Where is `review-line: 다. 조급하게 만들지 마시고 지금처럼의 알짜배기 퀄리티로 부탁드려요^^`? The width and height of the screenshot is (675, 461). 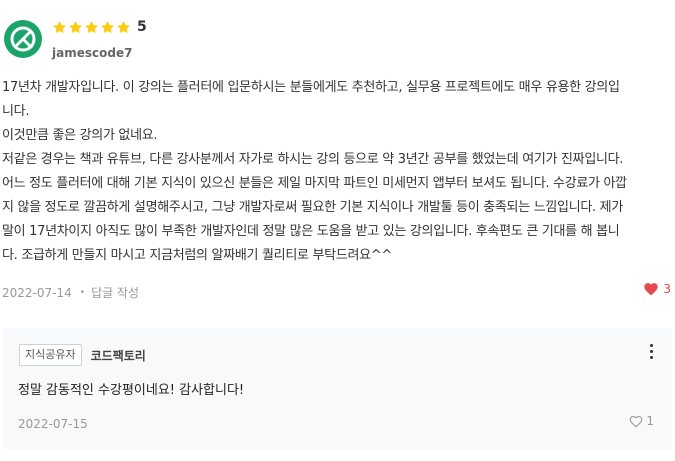
review-line: 다. 조급하게 만들지 마시고 지금처럼의 알짜배기 퀄리티로 부탁드려요^^ is located at coordinates (197, 255).